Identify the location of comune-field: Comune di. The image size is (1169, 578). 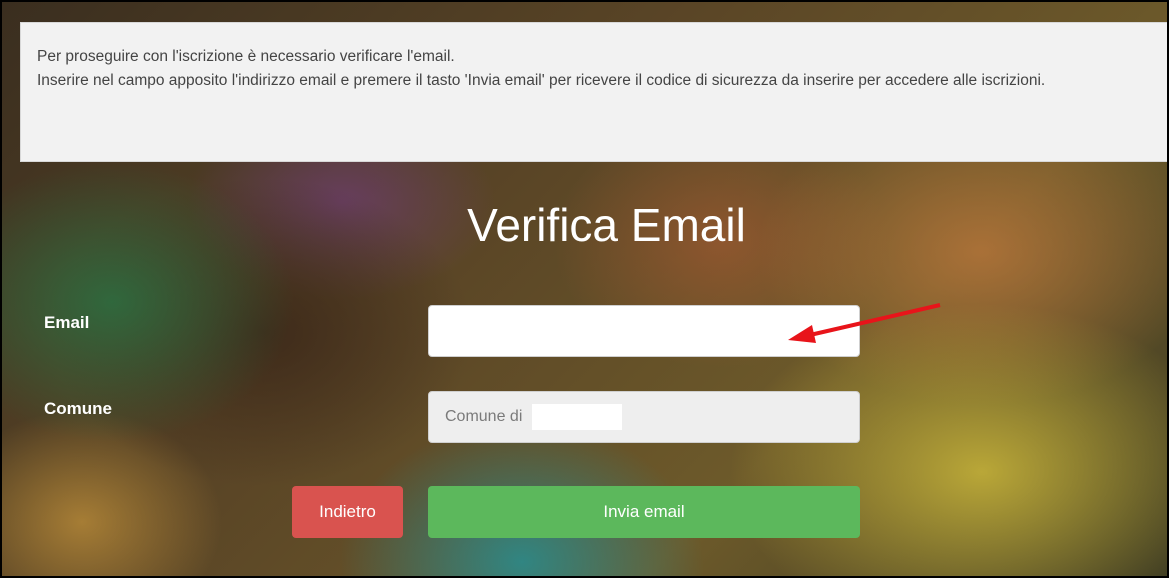
(644, 417).